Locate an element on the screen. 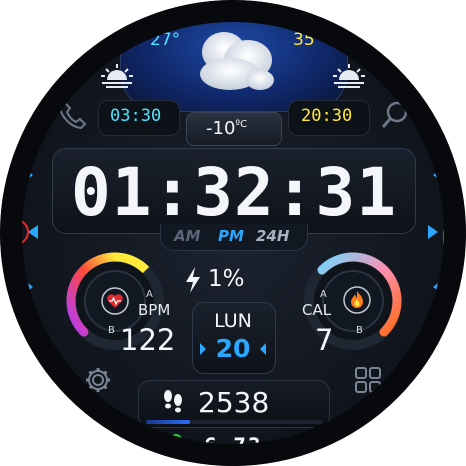  location-icon is located at coordinates (180, 443).